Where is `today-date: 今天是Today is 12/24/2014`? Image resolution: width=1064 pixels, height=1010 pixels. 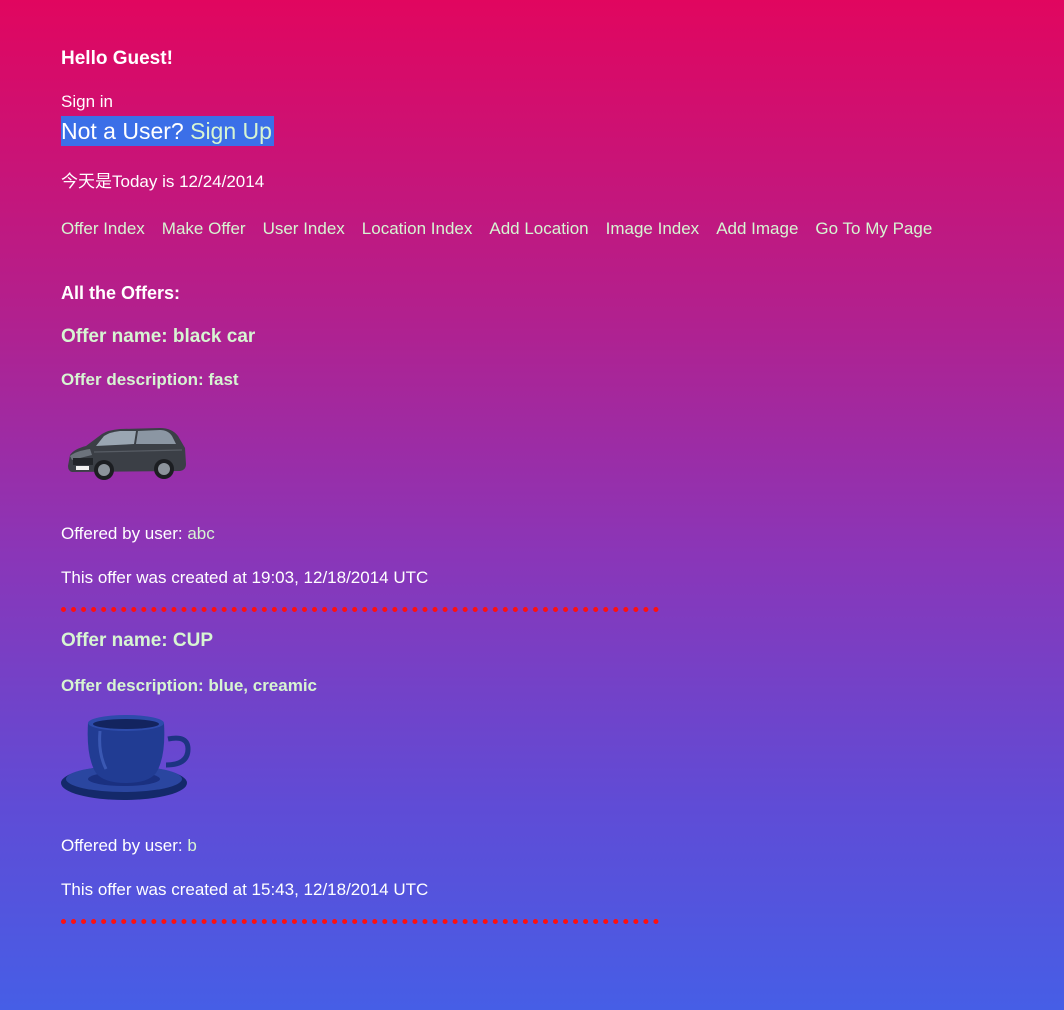
today-date: 今天是Today is 12/24/2014 is located at coordinates (163, 181).